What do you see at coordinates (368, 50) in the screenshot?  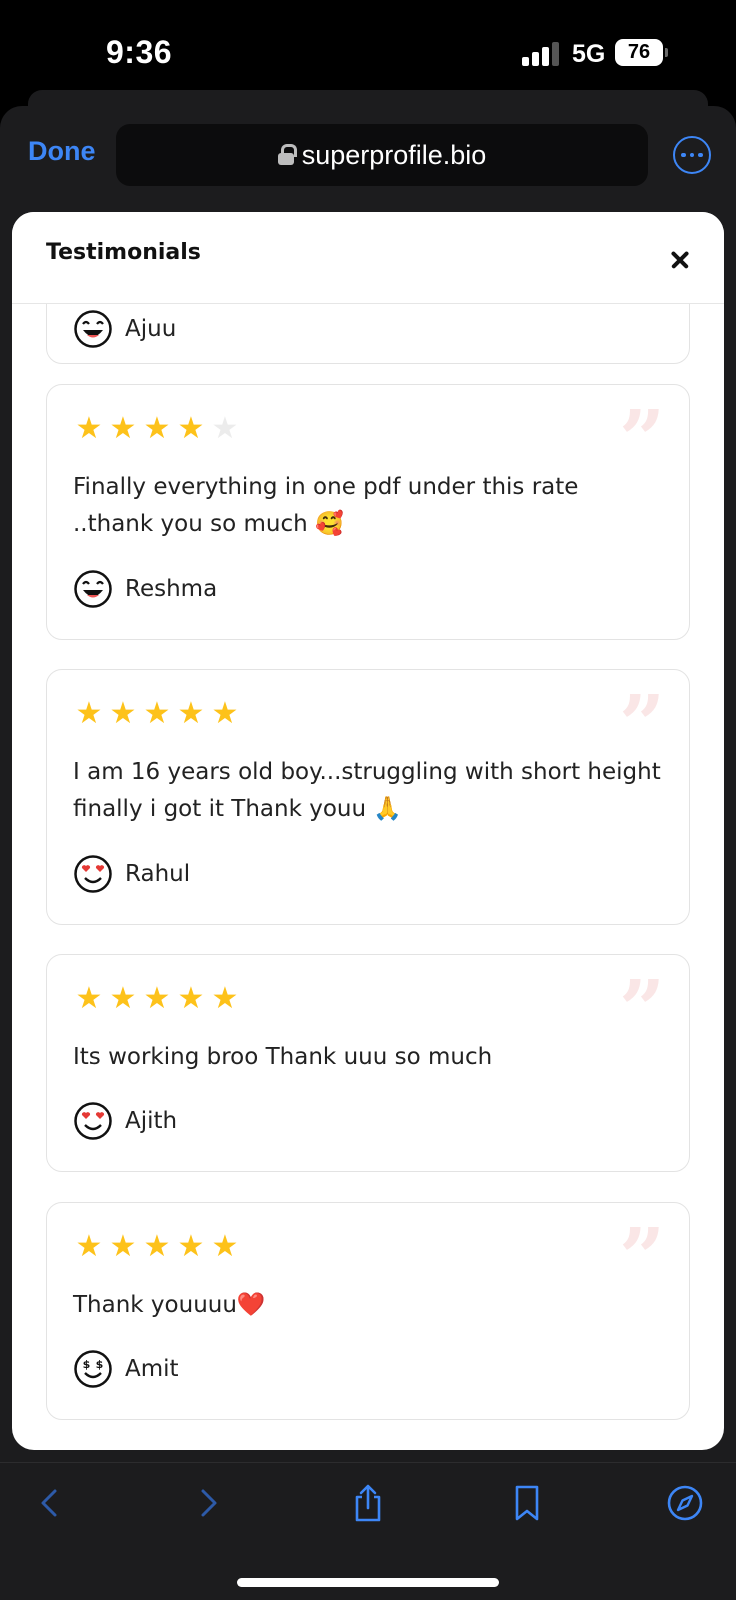 I see `status-bar: 9:36 5G 76` at bounding box center [368, 50].